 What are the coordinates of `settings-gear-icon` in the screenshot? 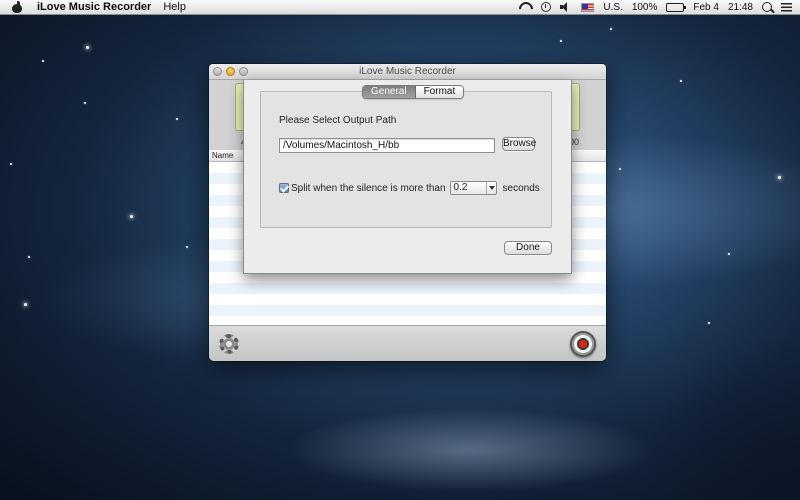 It's located at (229, 344).